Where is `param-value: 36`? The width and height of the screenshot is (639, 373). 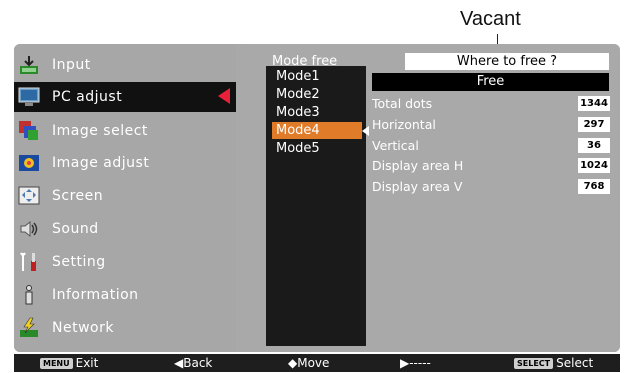
param-value: 36 is located at coordinates (594, 145).